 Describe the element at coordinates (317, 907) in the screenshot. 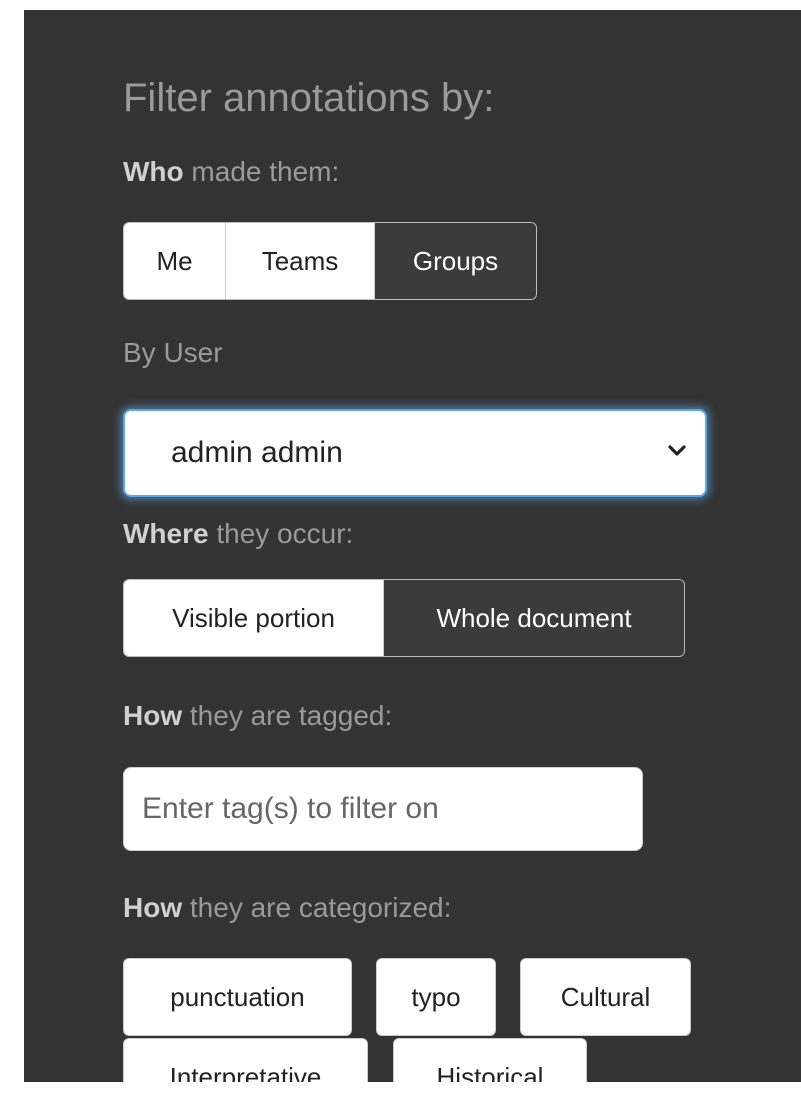

I see `categorized-label-rest: they are categorized:` at that location.